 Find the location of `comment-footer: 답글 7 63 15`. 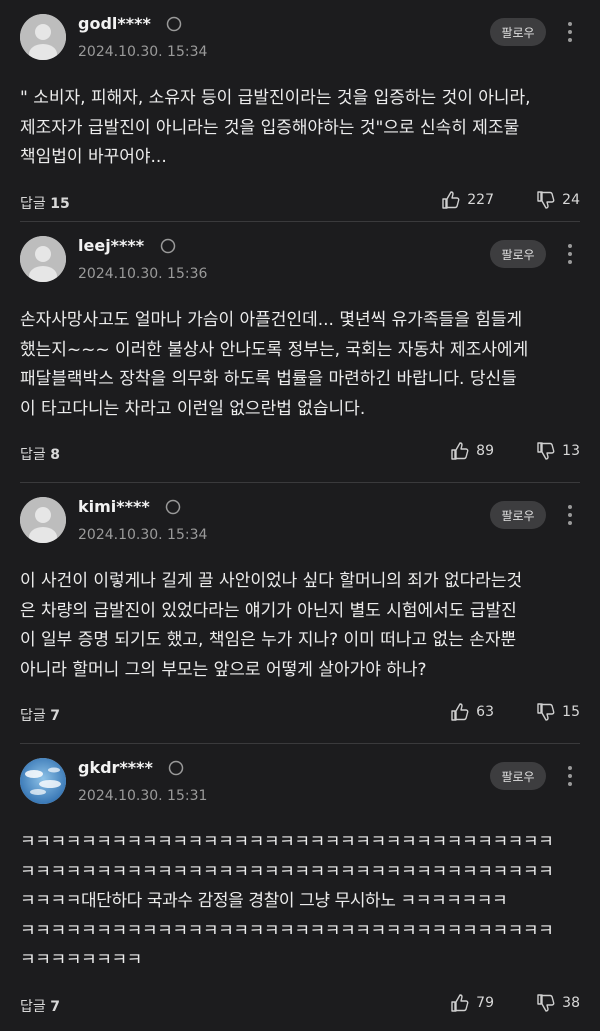

comment-footer: 답글 7 63 15 is located at coordinates (300, 715).